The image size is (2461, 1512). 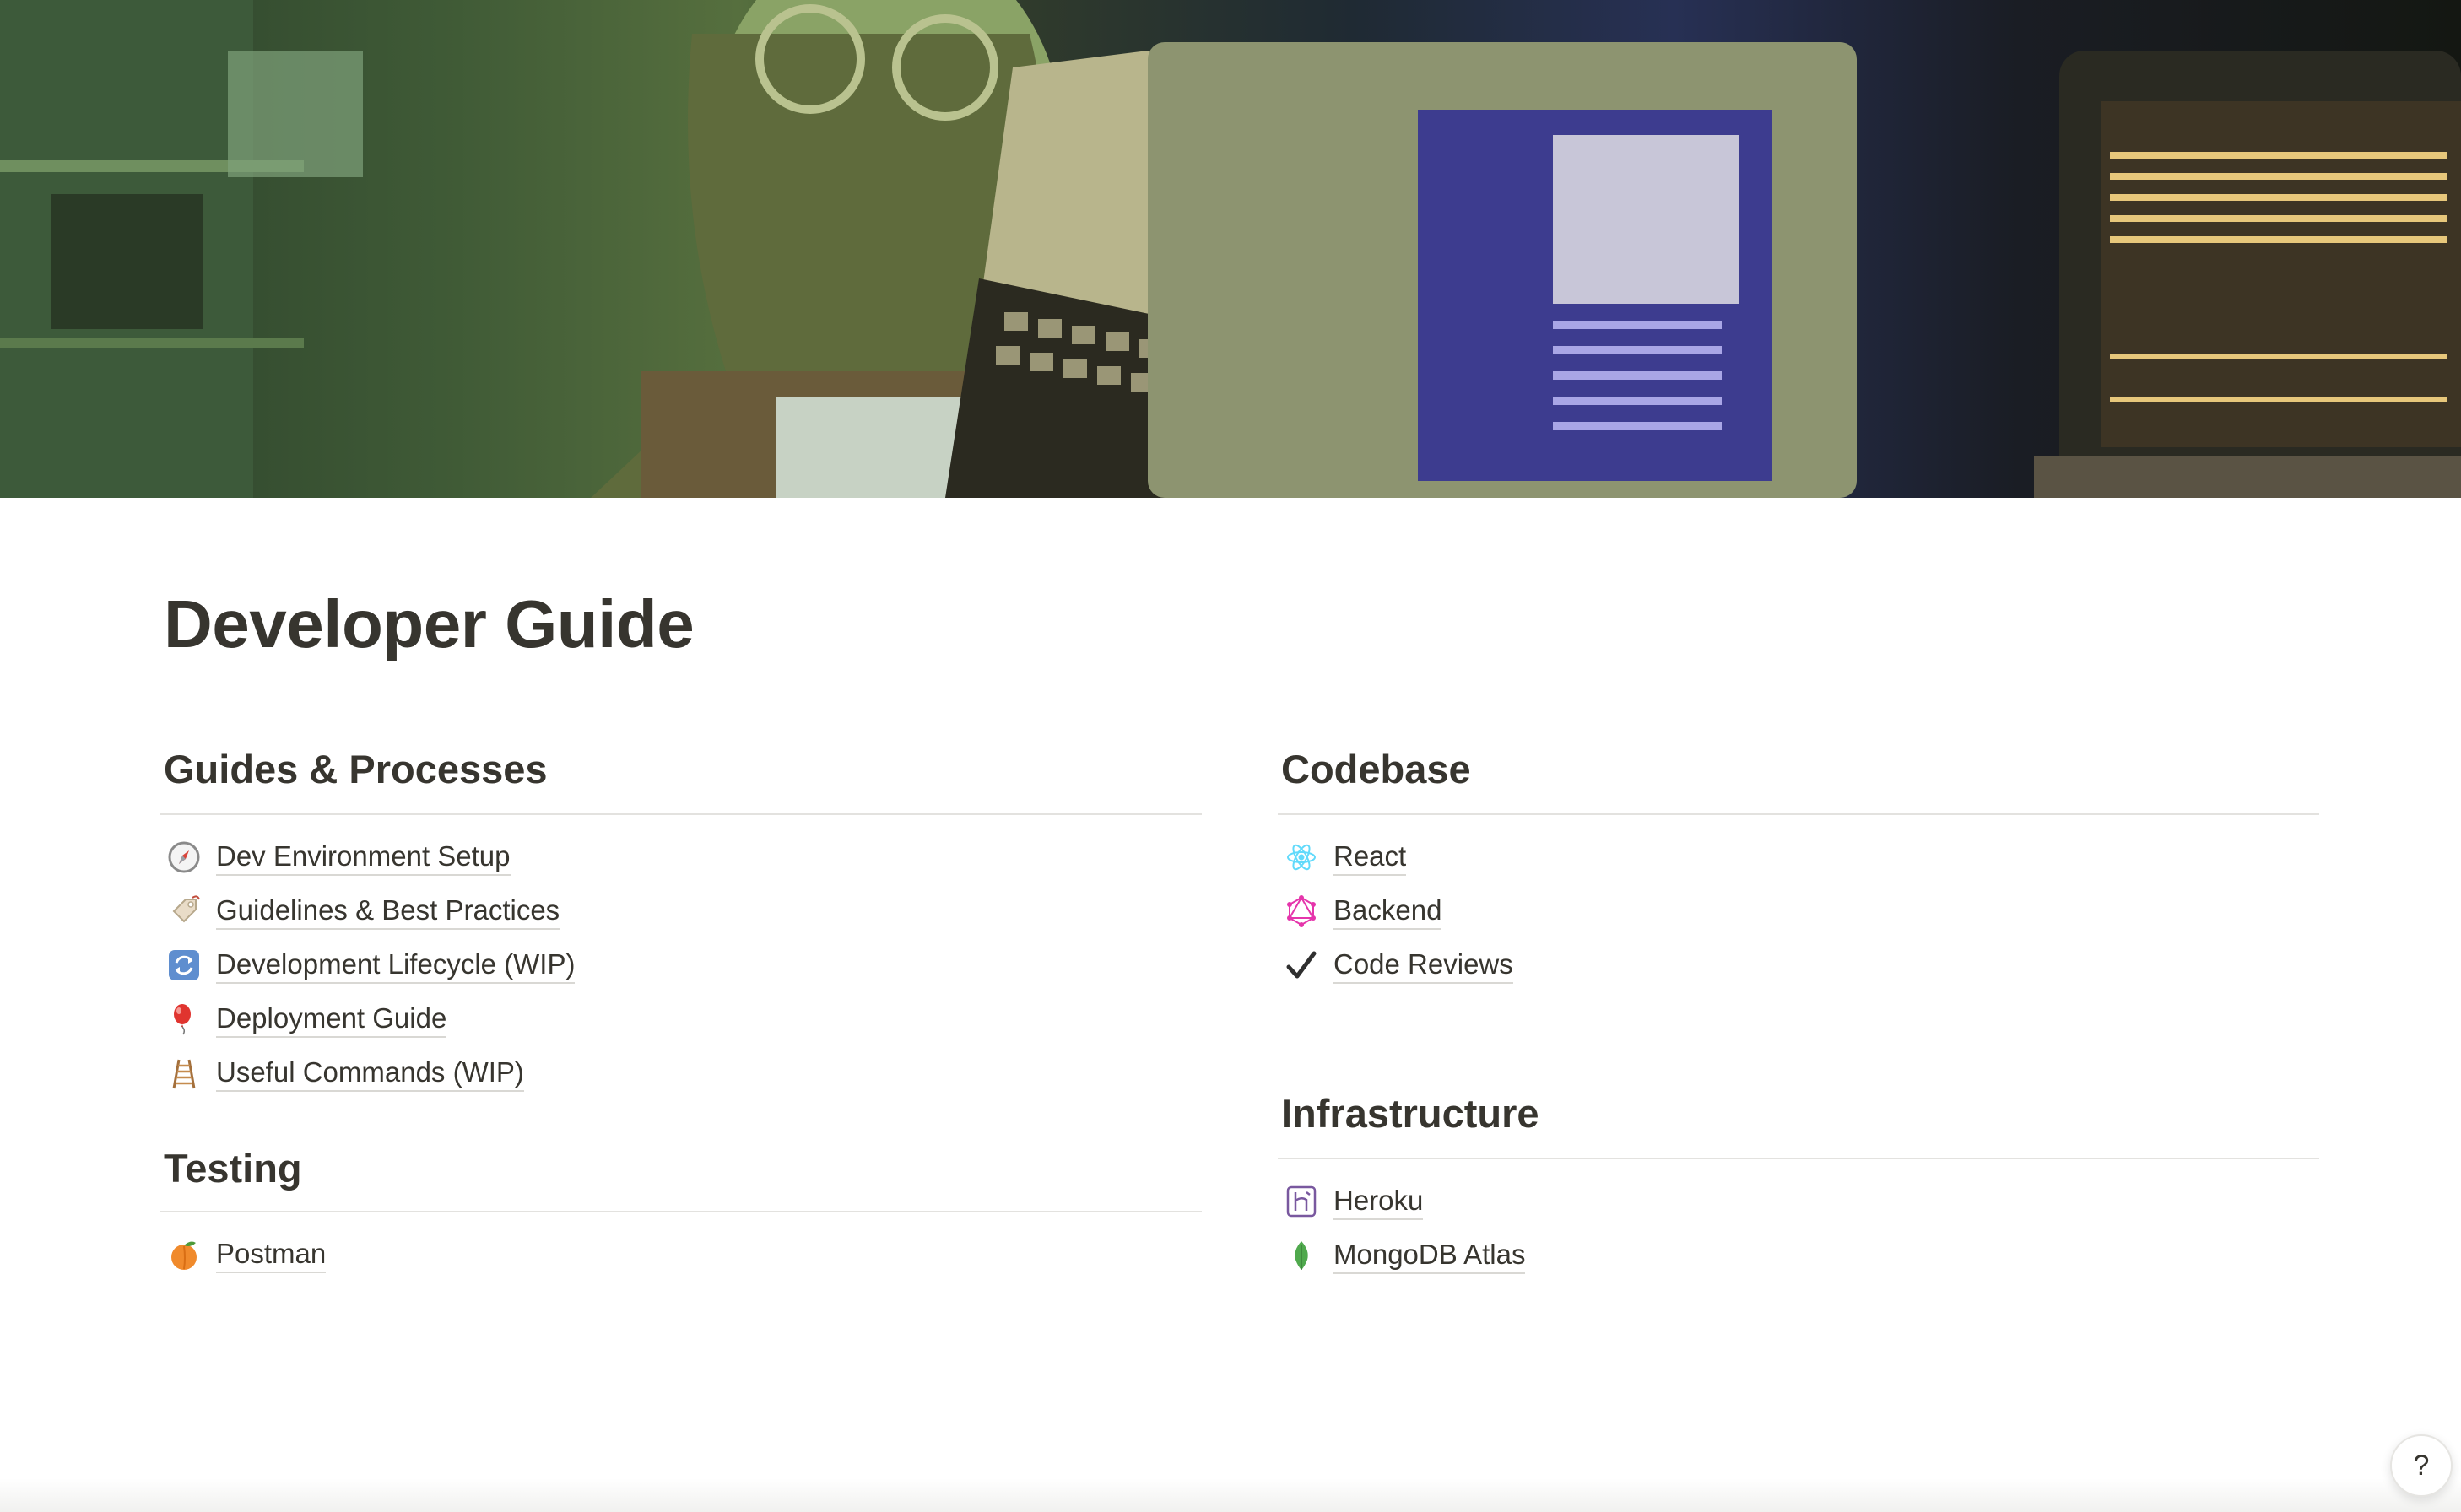 What do you see at coordinates (184, 1073) in the screenshot?
I see `ladder-icon` at bounding box center [184, 1073].